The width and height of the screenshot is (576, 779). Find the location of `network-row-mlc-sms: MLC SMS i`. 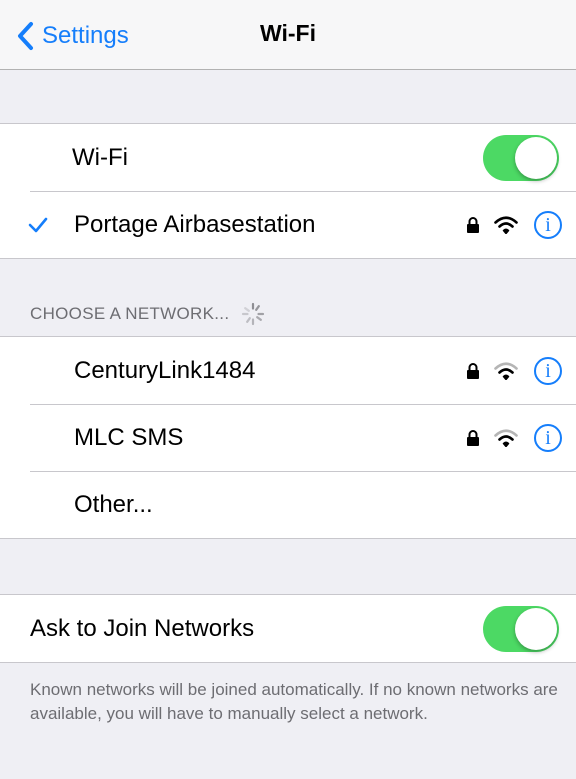

network-row-mlc-sms: MLC SMS i is located at coordinates (288, 437).